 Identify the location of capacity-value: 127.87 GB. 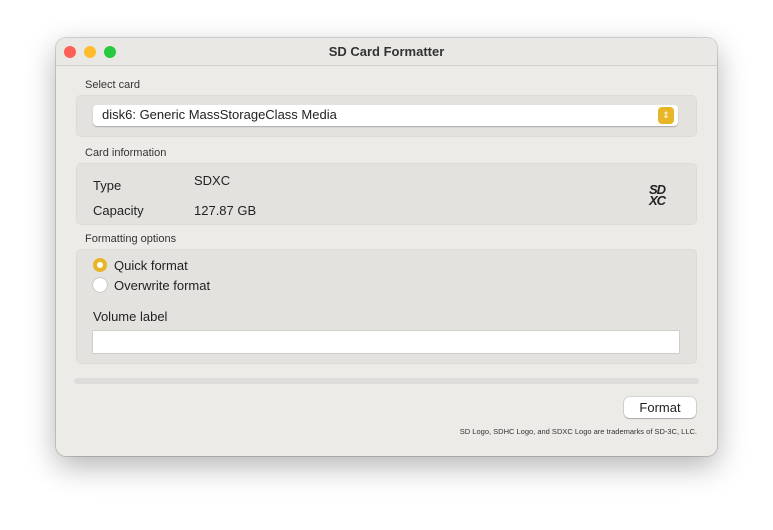
(225, 210).